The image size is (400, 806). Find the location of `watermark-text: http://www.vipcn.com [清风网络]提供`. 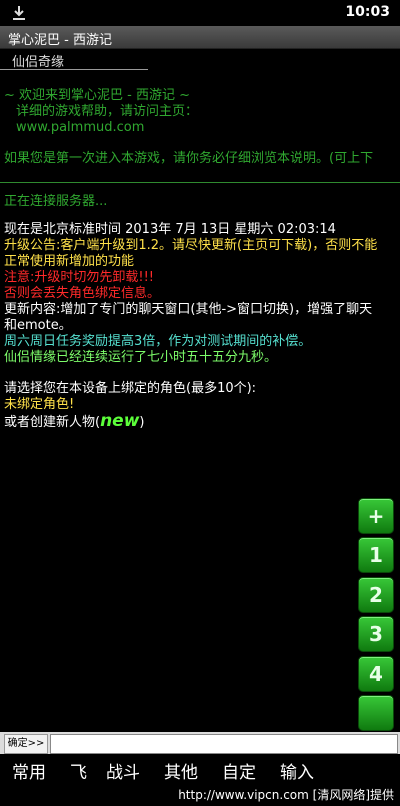

watermark-text: http://www.vipcn.com [清风网络]提供 is located at coordinates (286, 795).